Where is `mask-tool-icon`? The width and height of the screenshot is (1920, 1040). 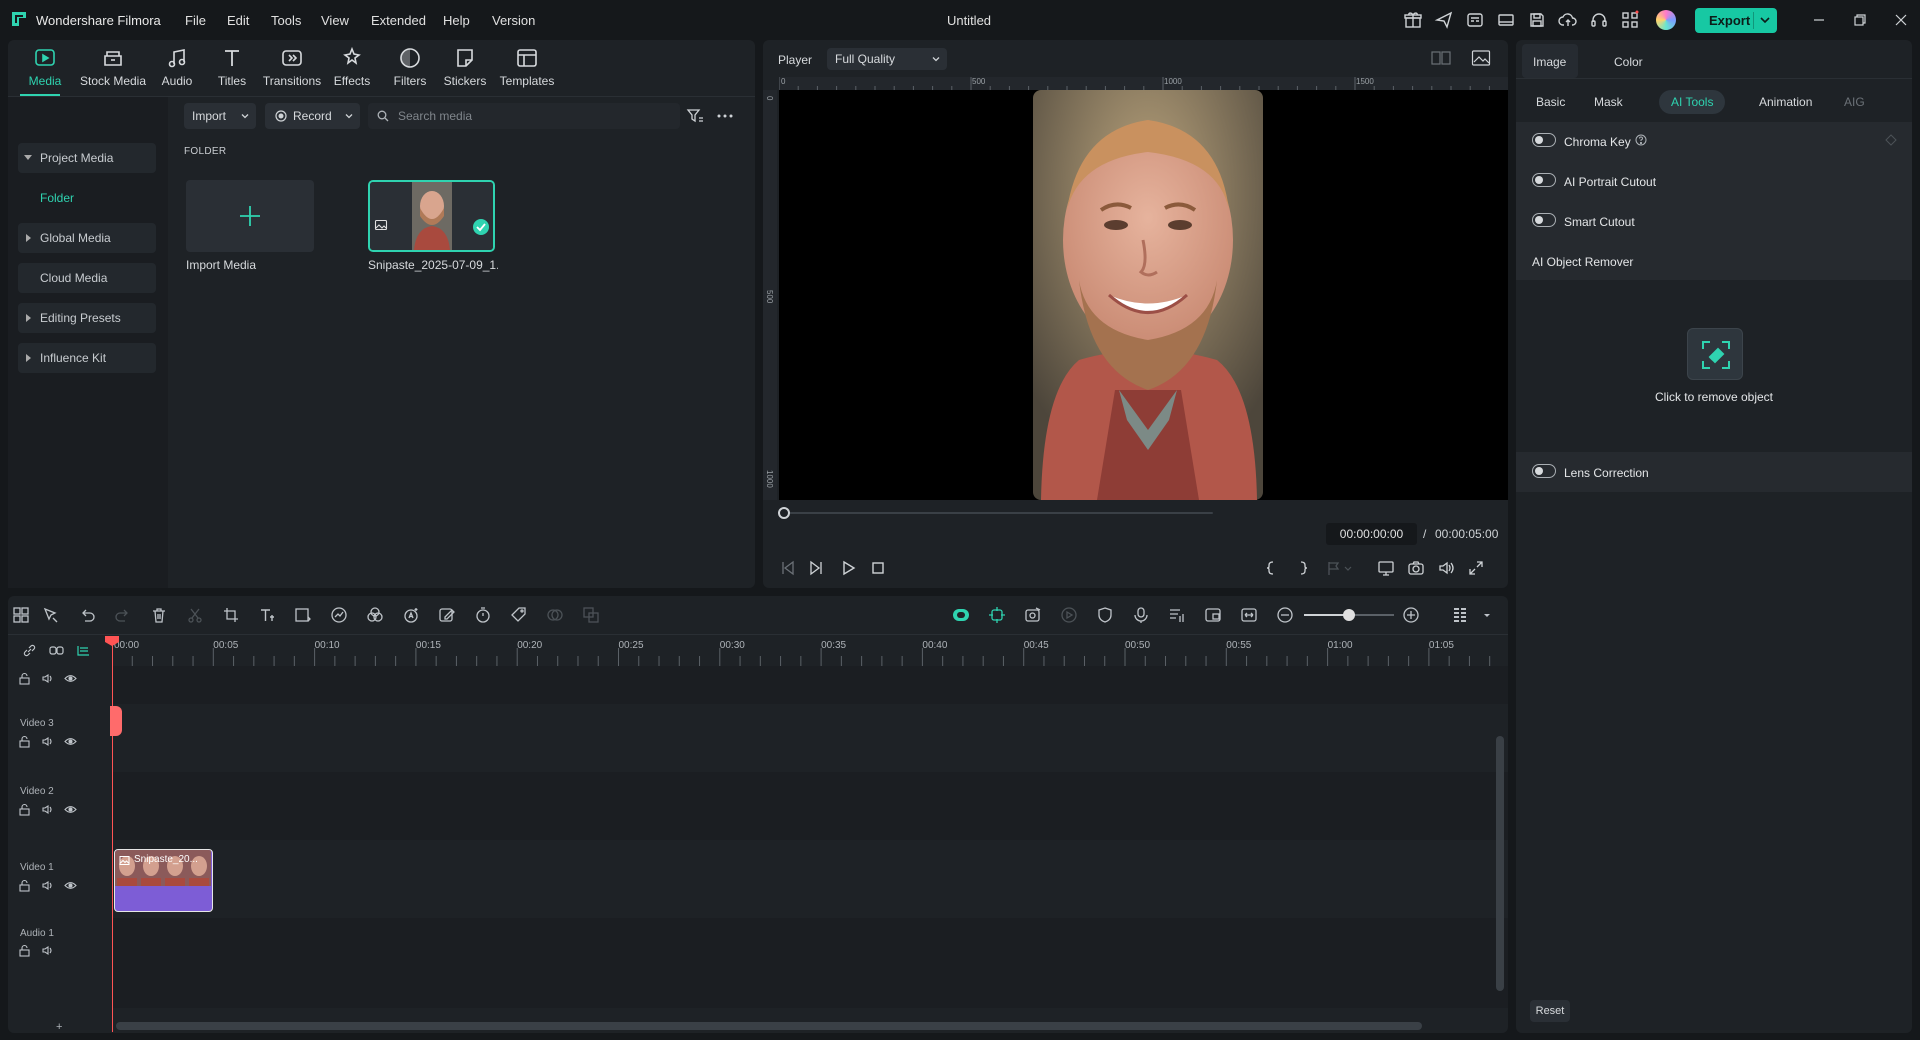 mask-tool-icon is located at coordinates (555, 615).